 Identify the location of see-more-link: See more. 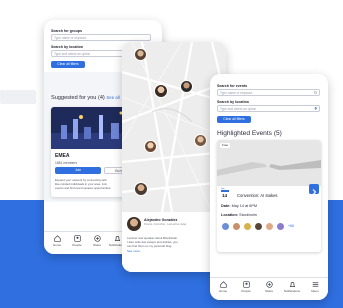
(133, 251).